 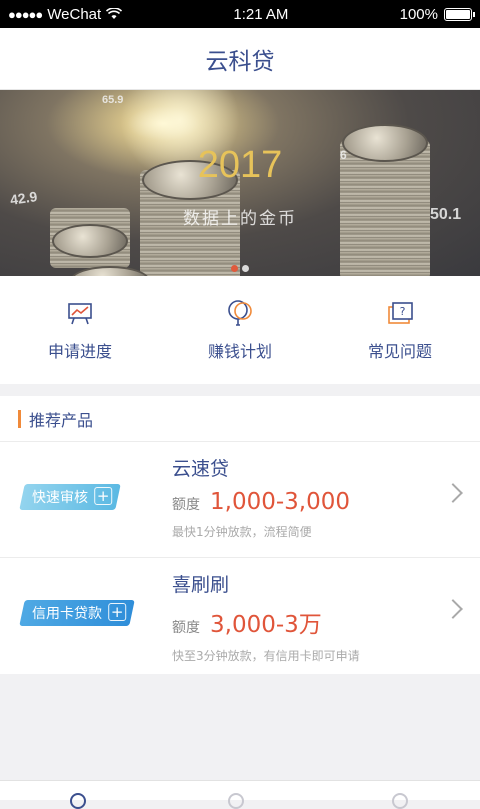 What do you see at coordinates (234, 268) in the screenshot?
I see `pager-dot-active` at bounding box center [234, 268].